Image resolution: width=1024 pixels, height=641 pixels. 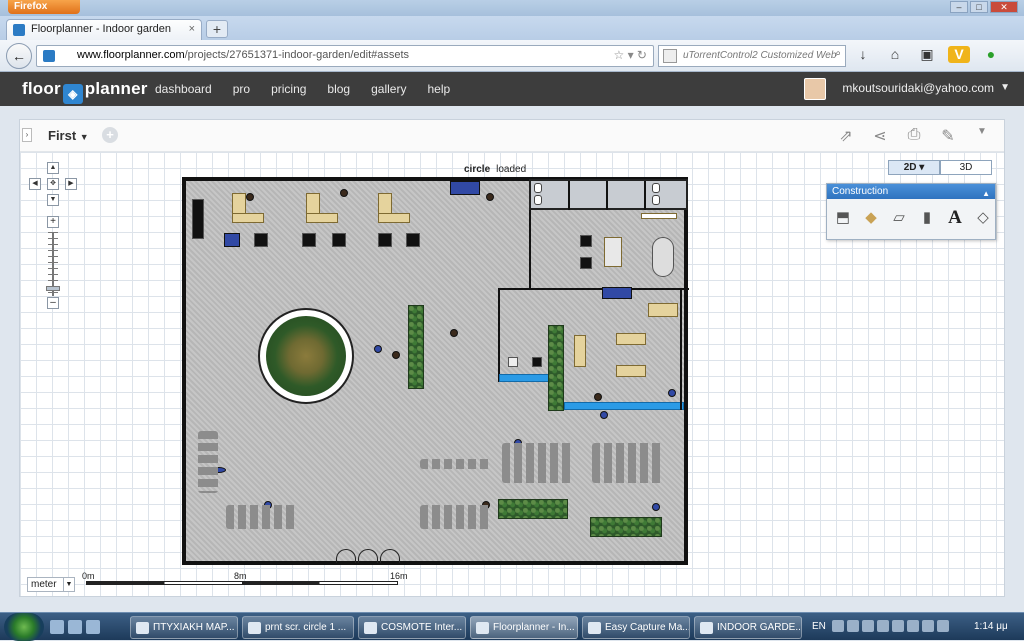 What do you see at coordinates (991, 626) in the screenshot?
I see `clock: 1:14 μμ` at bounding box center [991, 626].